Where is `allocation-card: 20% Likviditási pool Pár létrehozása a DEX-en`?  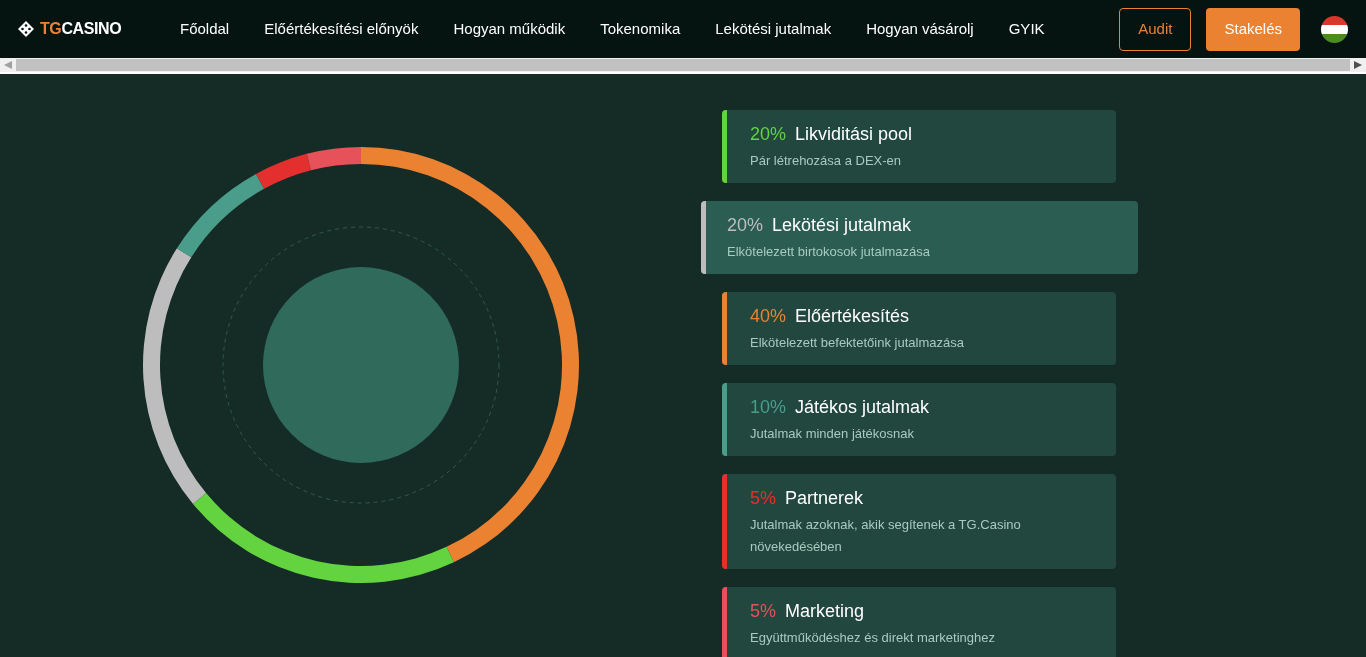 allocation-card: 20% Likviditási pool Pár létrehozása a DEX-en is located at coordinates (919, 146).